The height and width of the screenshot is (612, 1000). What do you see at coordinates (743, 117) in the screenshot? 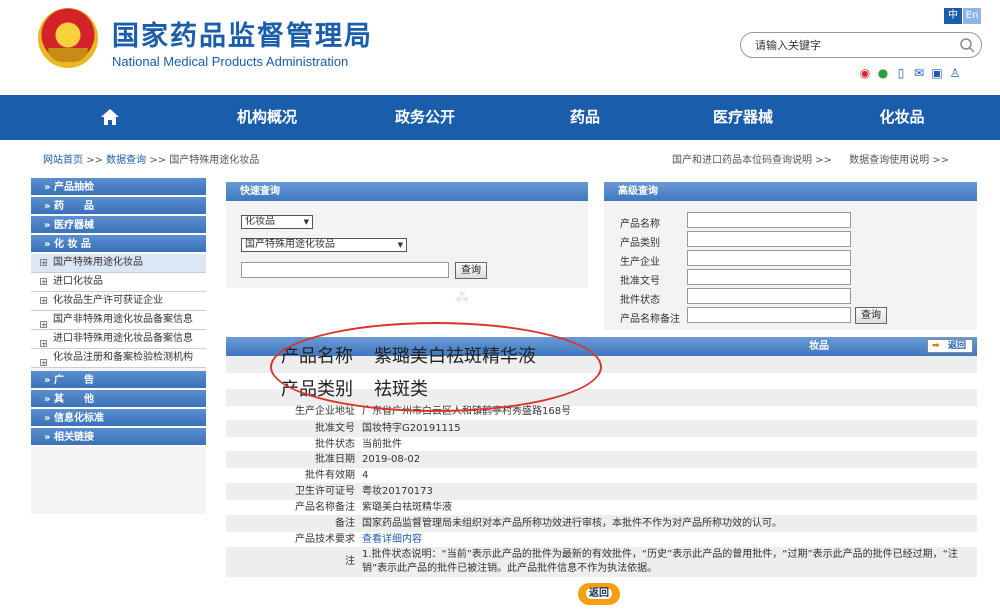
I see `nav-item-devices: 医疗器械` at bounding box center [743, 117].